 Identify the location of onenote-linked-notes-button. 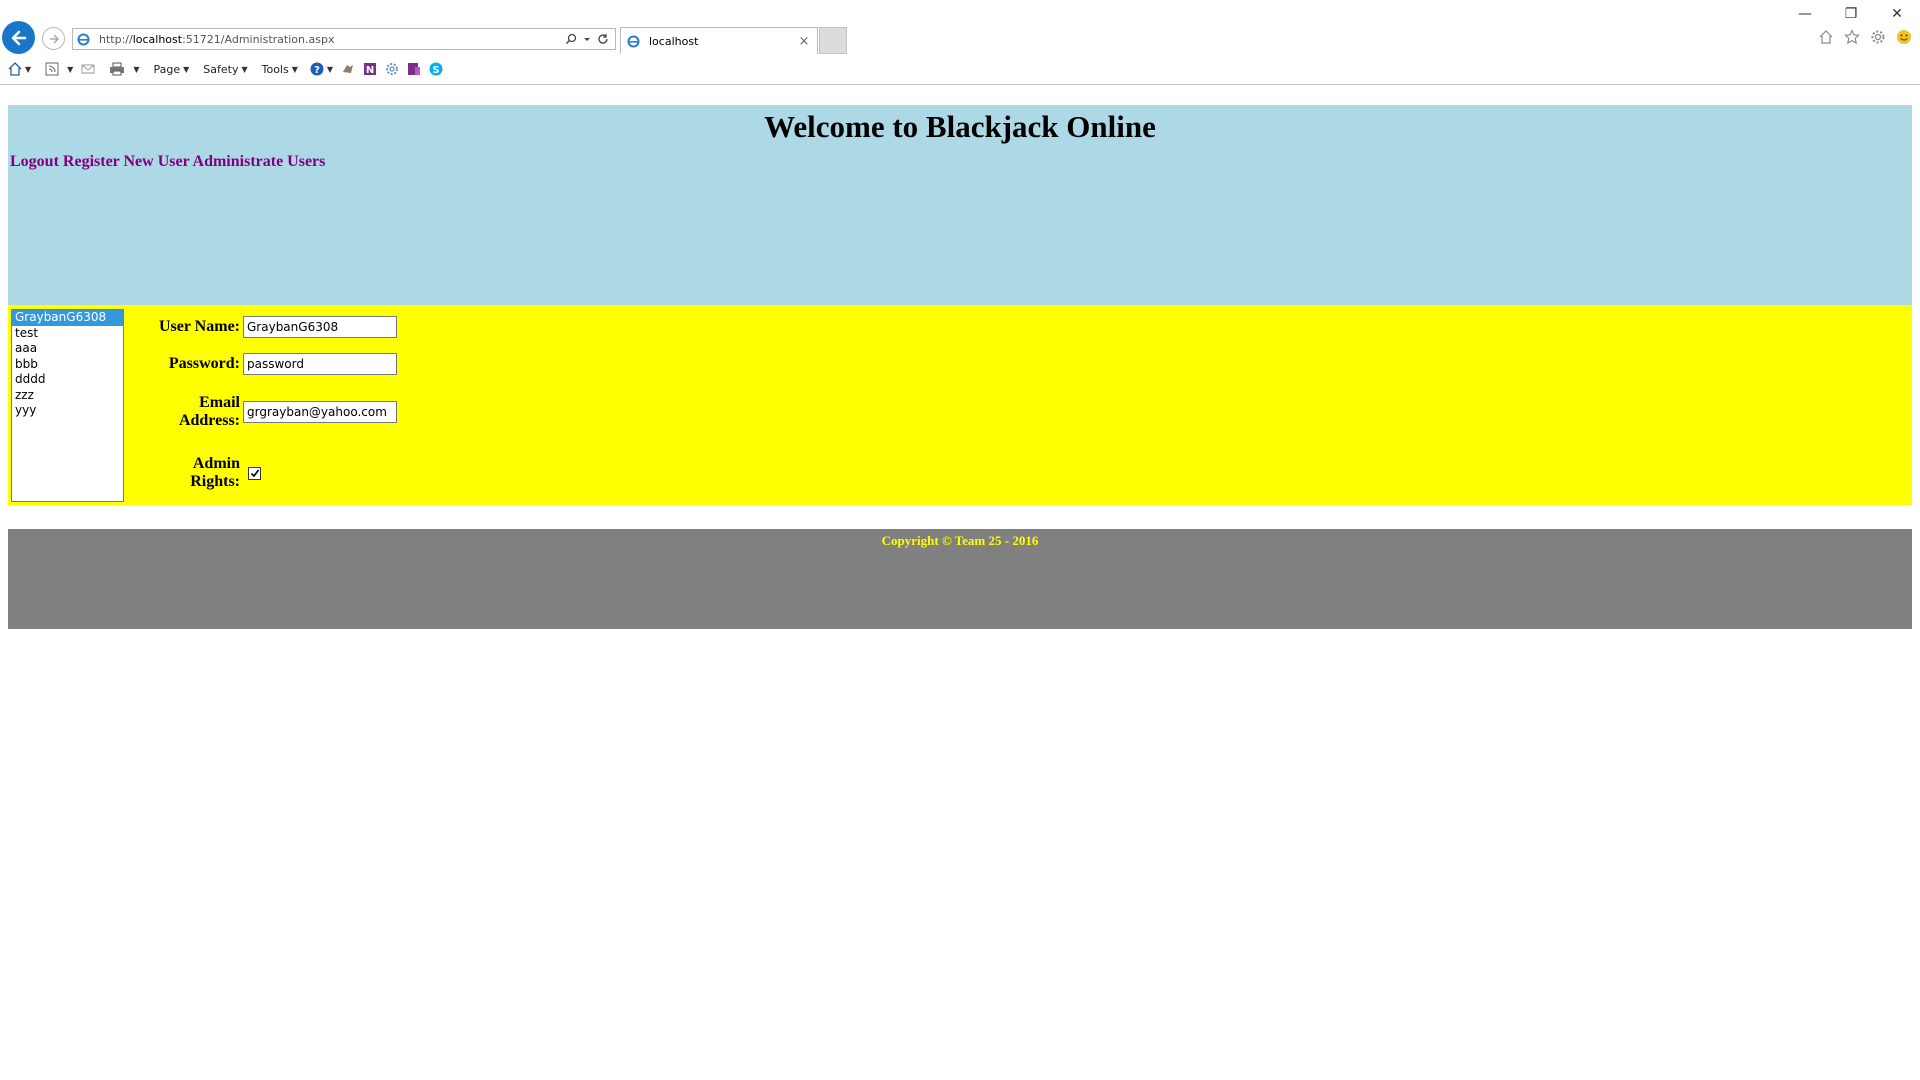
(414, 69).